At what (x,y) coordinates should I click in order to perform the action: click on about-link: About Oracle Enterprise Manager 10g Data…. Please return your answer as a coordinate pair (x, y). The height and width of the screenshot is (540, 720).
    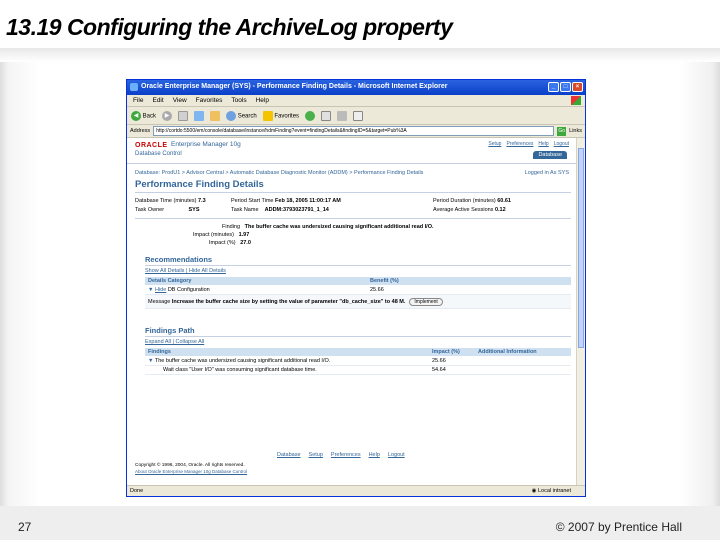
    Looking at the image, I should click on (191, 471).